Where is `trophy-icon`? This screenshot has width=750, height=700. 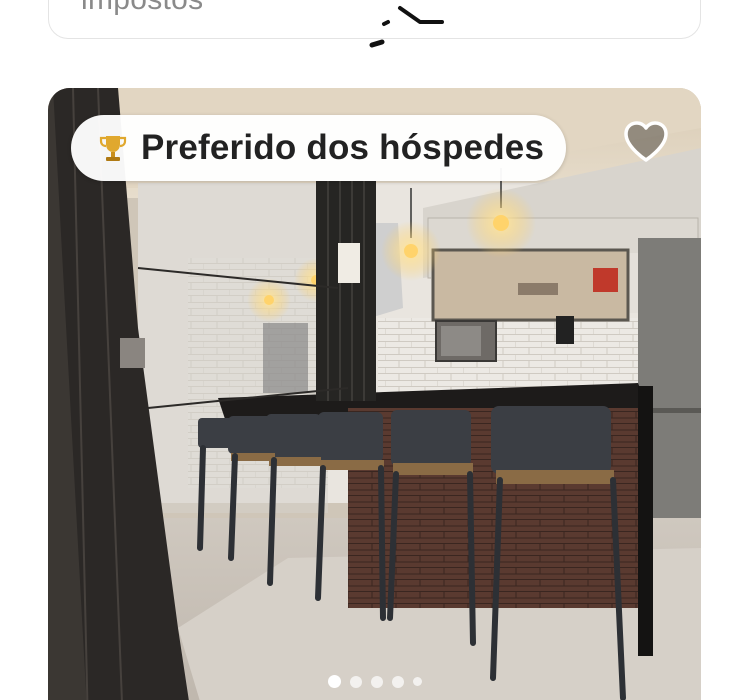
trophy-icon is located at coordinates (113, 148).